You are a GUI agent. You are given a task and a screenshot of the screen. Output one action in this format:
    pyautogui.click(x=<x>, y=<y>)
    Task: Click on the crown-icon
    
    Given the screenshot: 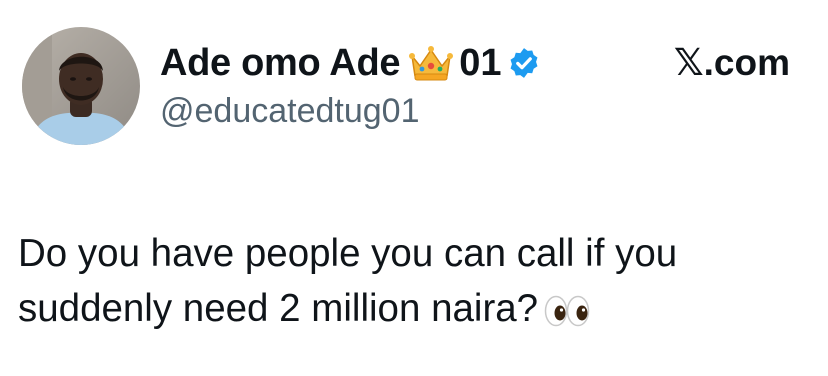 What is the action you would take?
    pyautogui.click(x=431, y=63)
    